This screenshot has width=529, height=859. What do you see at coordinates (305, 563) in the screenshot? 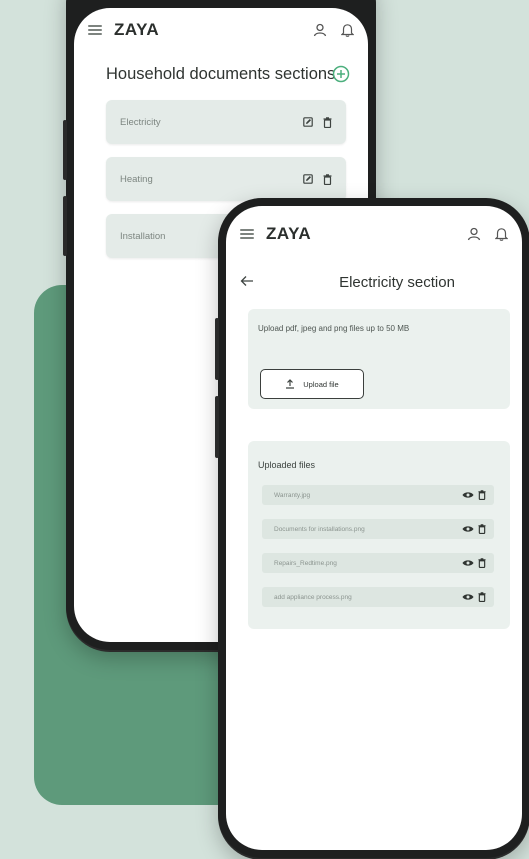
I see `file-name: Repairs_Redtime.png` at bounding box center [305, 563].